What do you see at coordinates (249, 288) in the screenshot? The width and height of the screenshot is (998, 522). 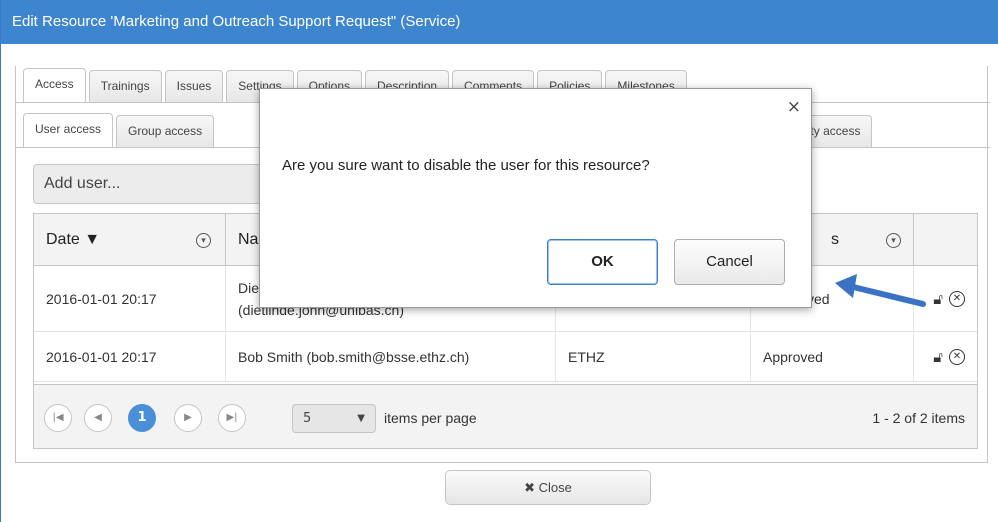 I see `cell-name-line1: Die` at bounding box center [249, 288].